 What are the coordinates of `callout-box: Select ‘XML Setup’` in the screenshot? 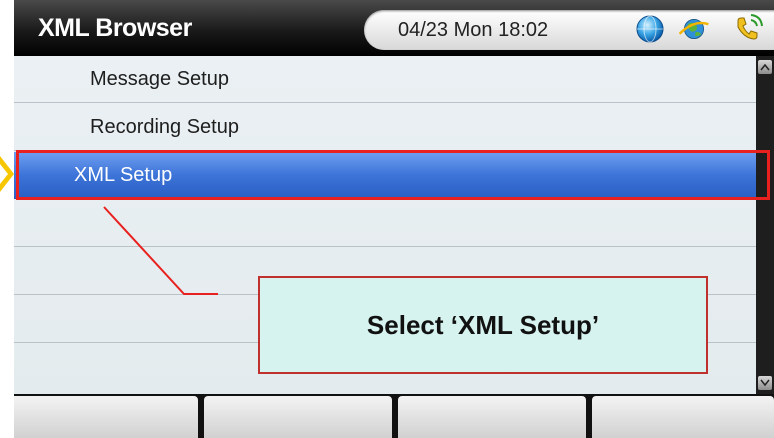 It's located at (483, 325).